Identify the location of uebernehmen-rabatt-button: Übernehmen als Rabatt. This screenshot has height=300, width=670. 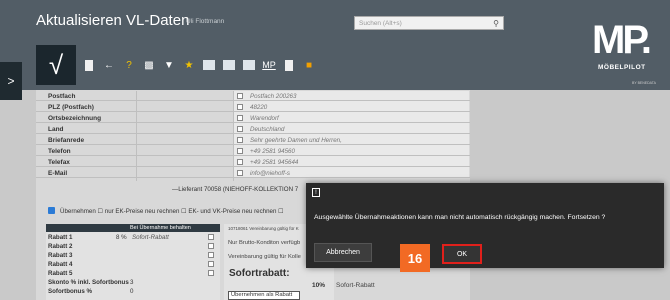
(264, 295).